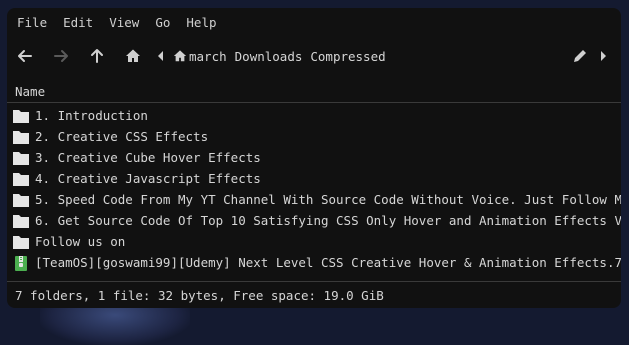 The width and height of the screenshot is (629, 345). Describe the element at coordinates (80, 241) in the screenshot. I see `item-name: Follow us on` at that location.